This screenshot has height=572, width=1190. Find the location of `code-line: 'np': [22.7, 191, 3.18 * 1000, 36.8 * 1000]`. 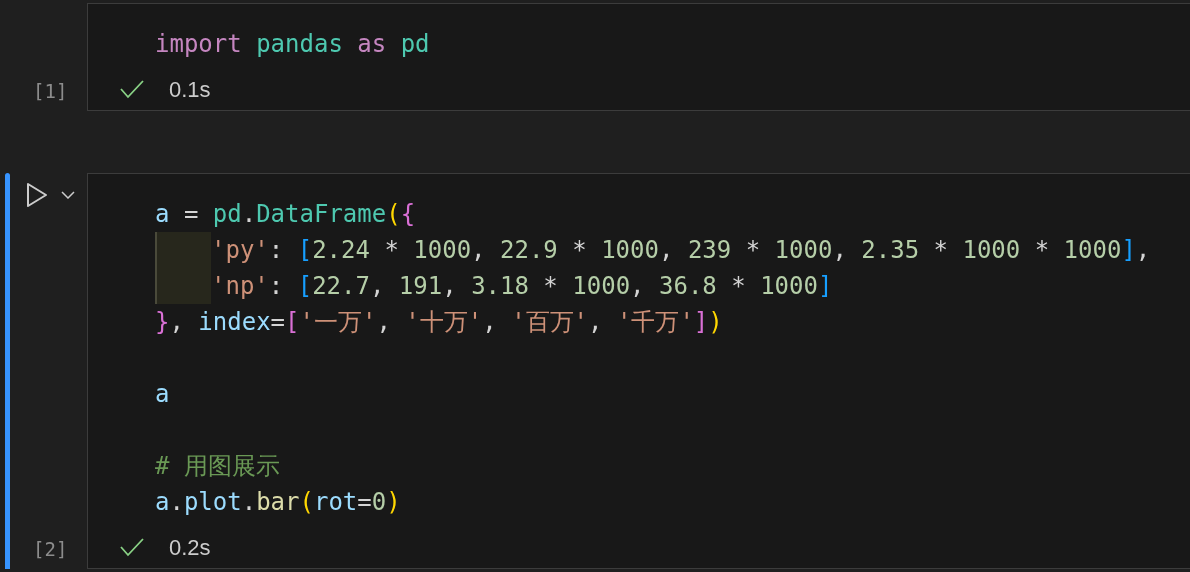

code-line: 'np': [22.7, 191, 3.18 * 1000, 36.8 * 1000] is located at coordinates (522, 286).